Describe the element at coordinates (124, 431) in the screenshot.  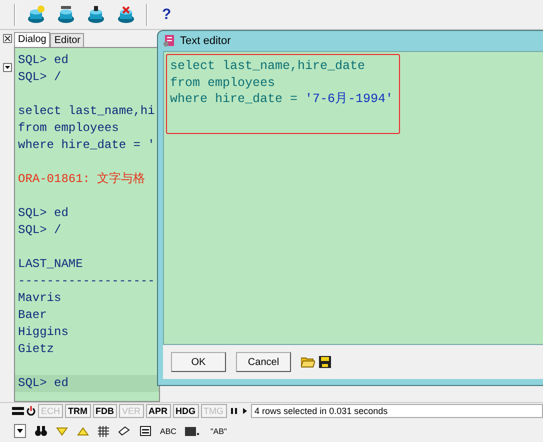
I see `eraser-icon` at that location.